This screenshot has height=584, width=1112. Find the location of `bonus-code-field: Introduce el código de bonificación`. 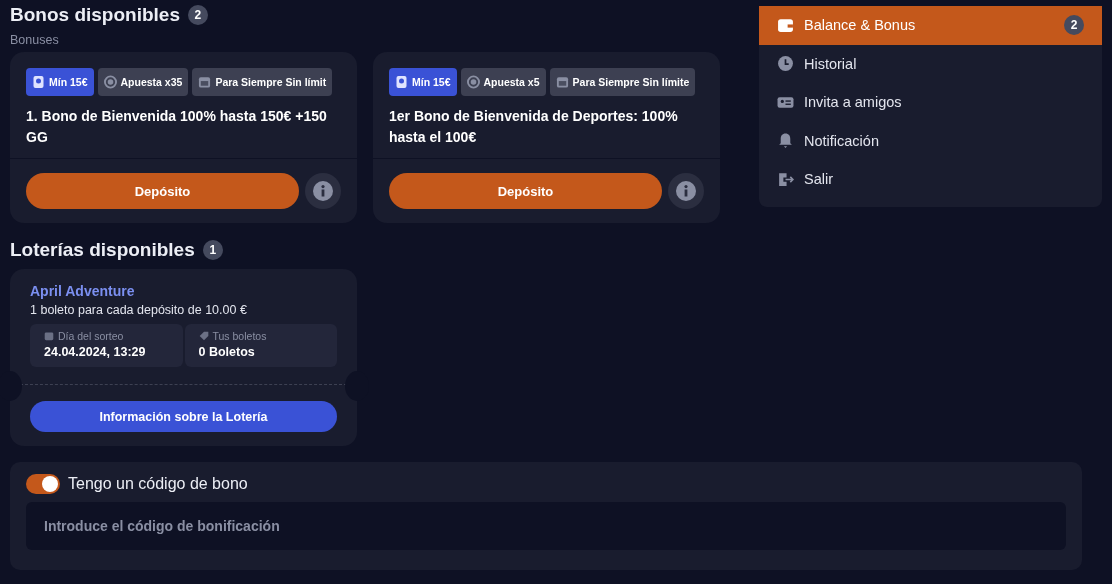

bonus-code-field: Introduce el código de bonificación is located at coordinates (546, 526).